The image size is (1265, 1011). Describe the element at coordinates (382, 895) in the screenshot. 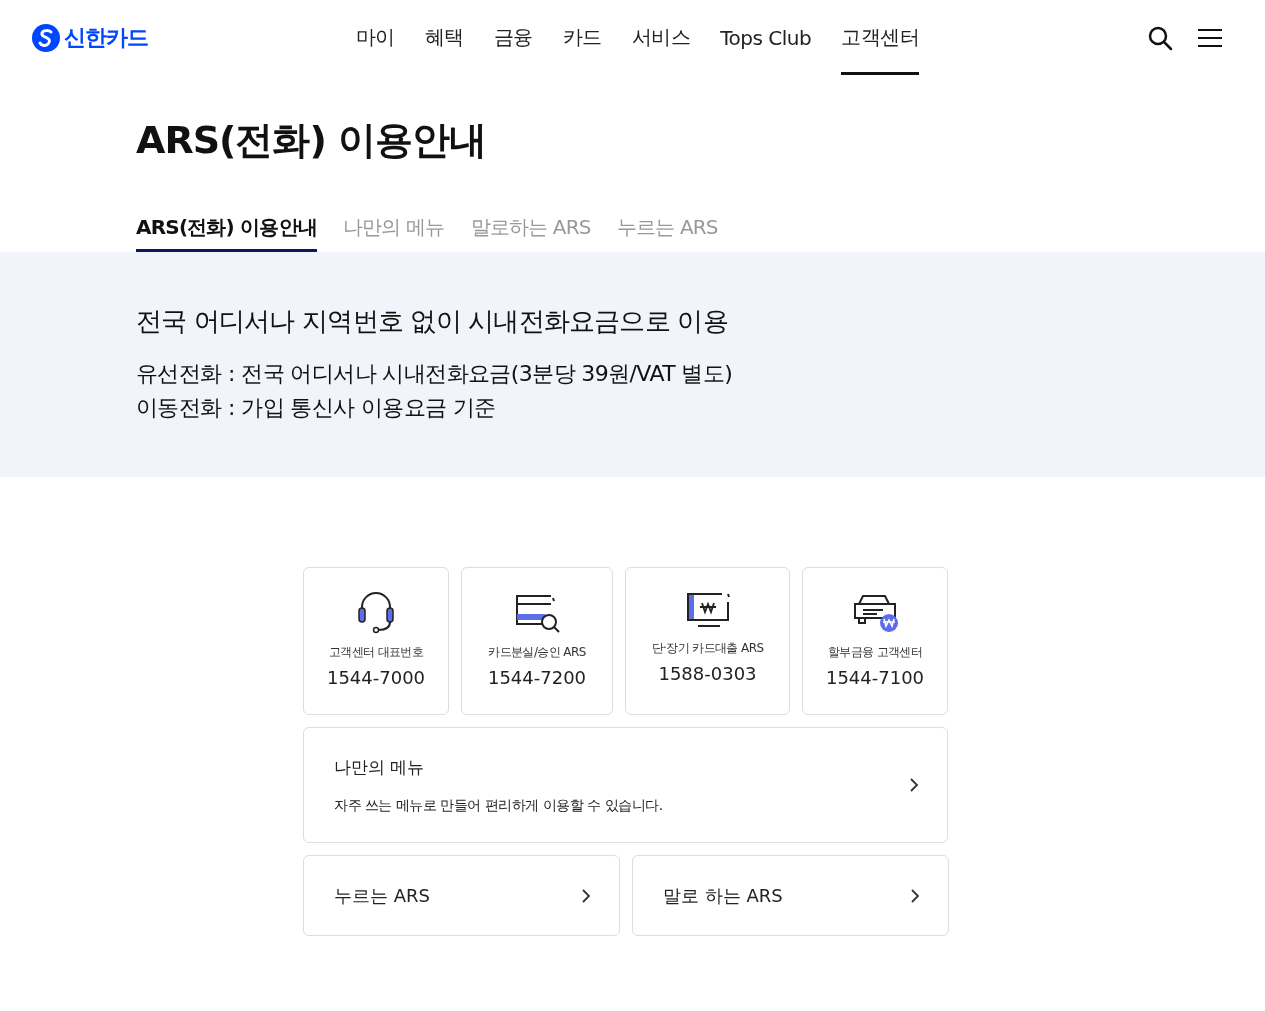

I see `link-label: 누르는 ARS` at that location.